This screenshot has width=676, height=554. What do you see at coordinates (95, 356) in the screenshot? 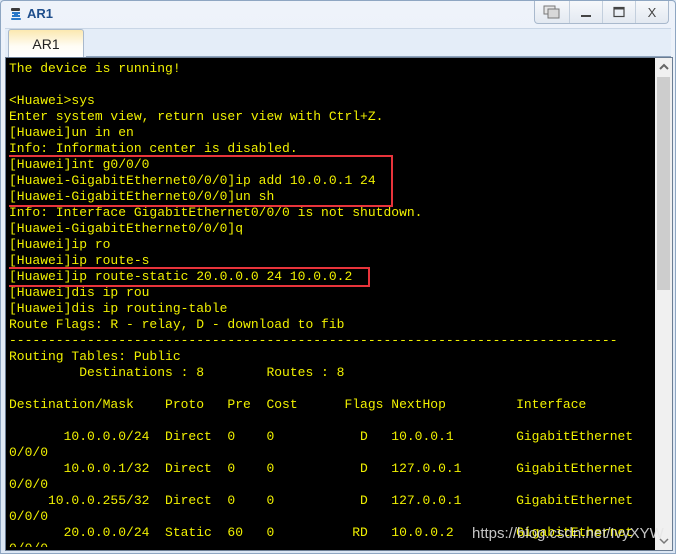
I see `terminal-line: Routing Tables: Public` at bounding box center [95, 356].